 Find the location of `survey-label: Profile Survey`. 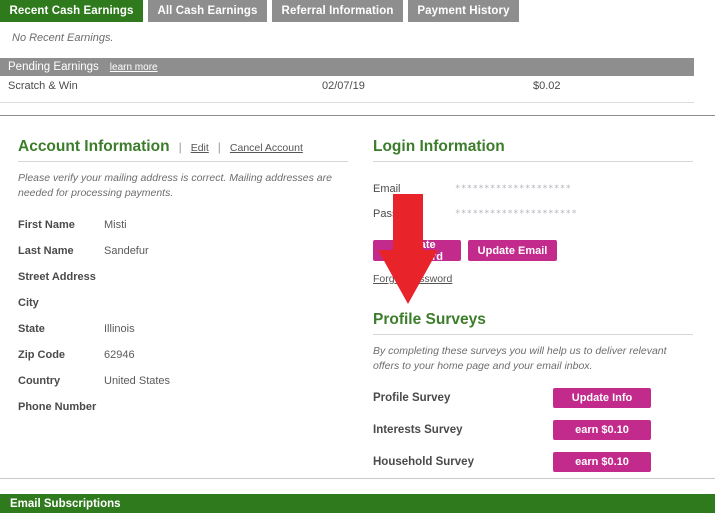

survey-label: Profile Survey is located at coordinates (412, 398).